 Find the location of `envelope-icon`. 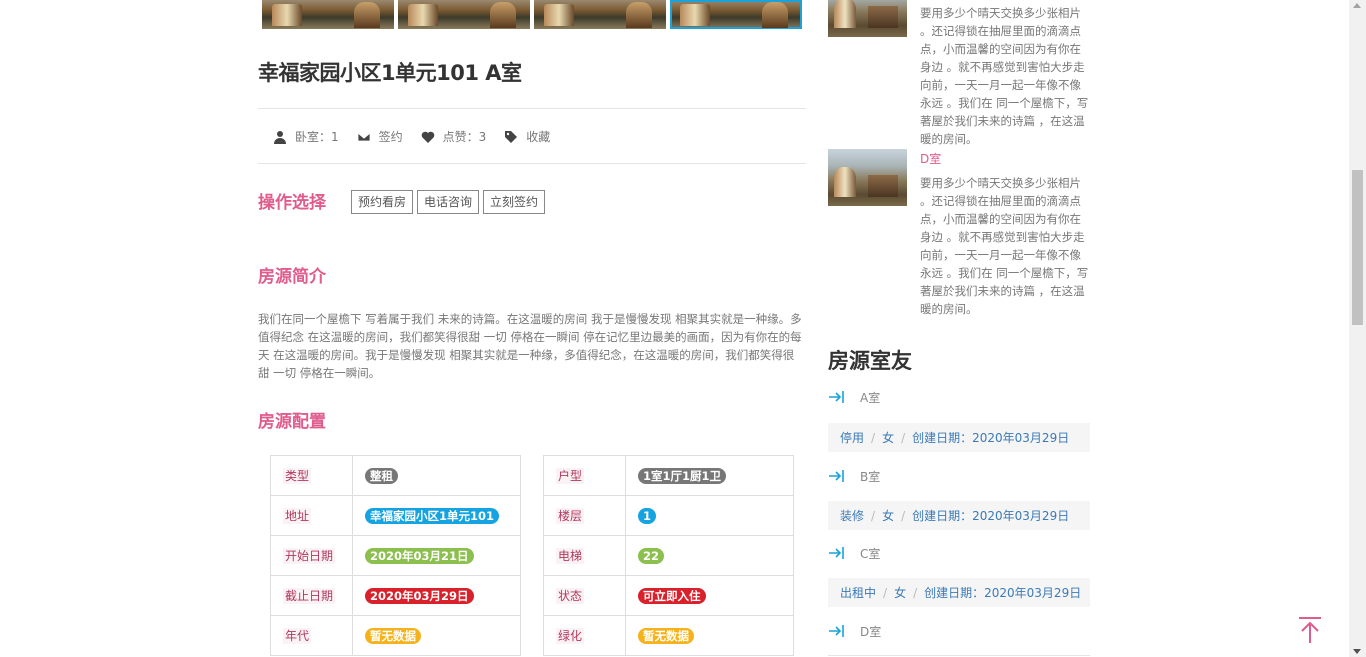

envelope-icon is located at coordinates (364, 137).